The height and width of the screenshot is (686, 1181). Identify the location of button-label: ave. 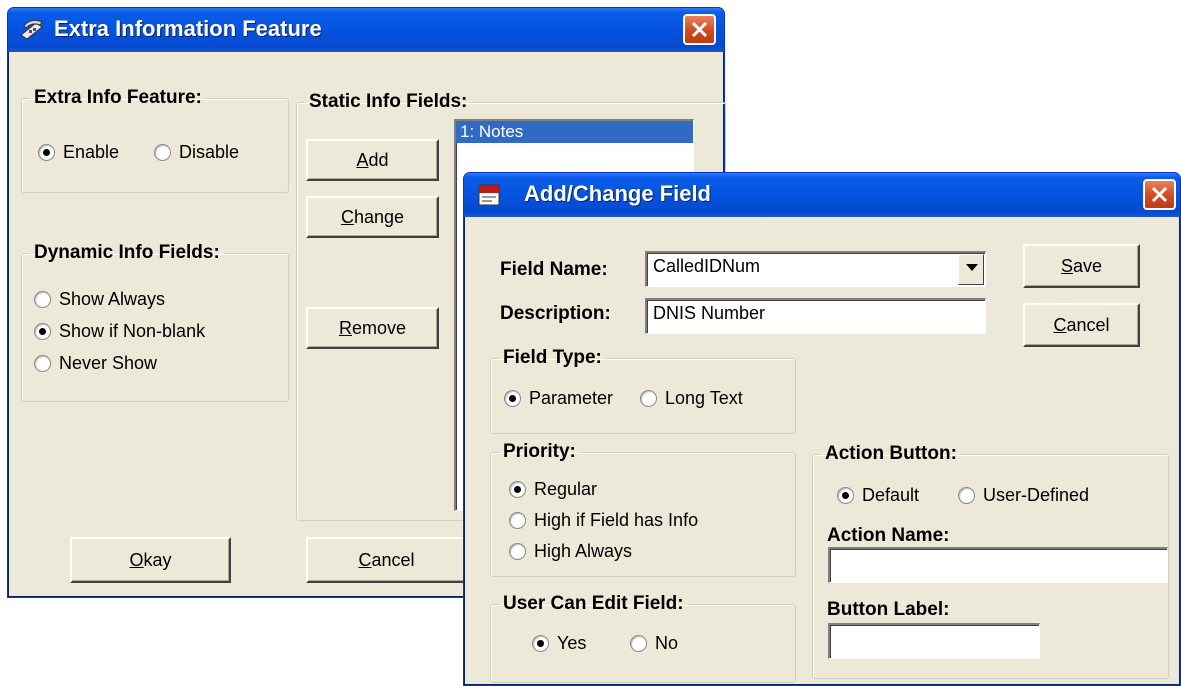
(1087, 265).